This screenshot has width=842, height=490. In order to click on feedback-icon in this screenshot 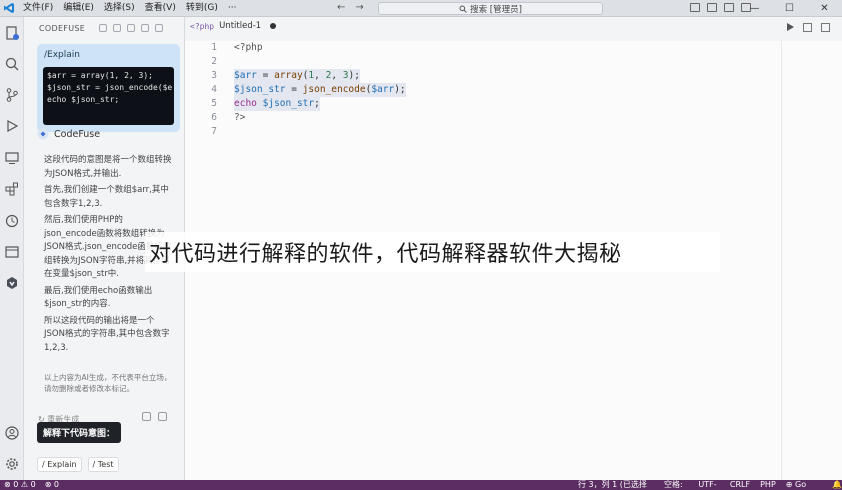, I will do `click(145, 28)`.